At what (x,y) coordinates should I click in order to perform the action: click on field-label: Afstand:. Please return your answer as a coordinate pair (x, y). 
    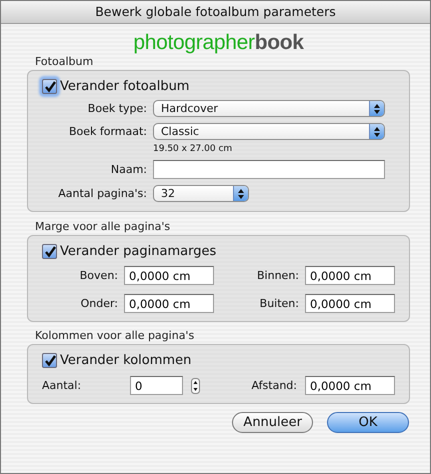
    Looking at the image, I should click on (273, 385).